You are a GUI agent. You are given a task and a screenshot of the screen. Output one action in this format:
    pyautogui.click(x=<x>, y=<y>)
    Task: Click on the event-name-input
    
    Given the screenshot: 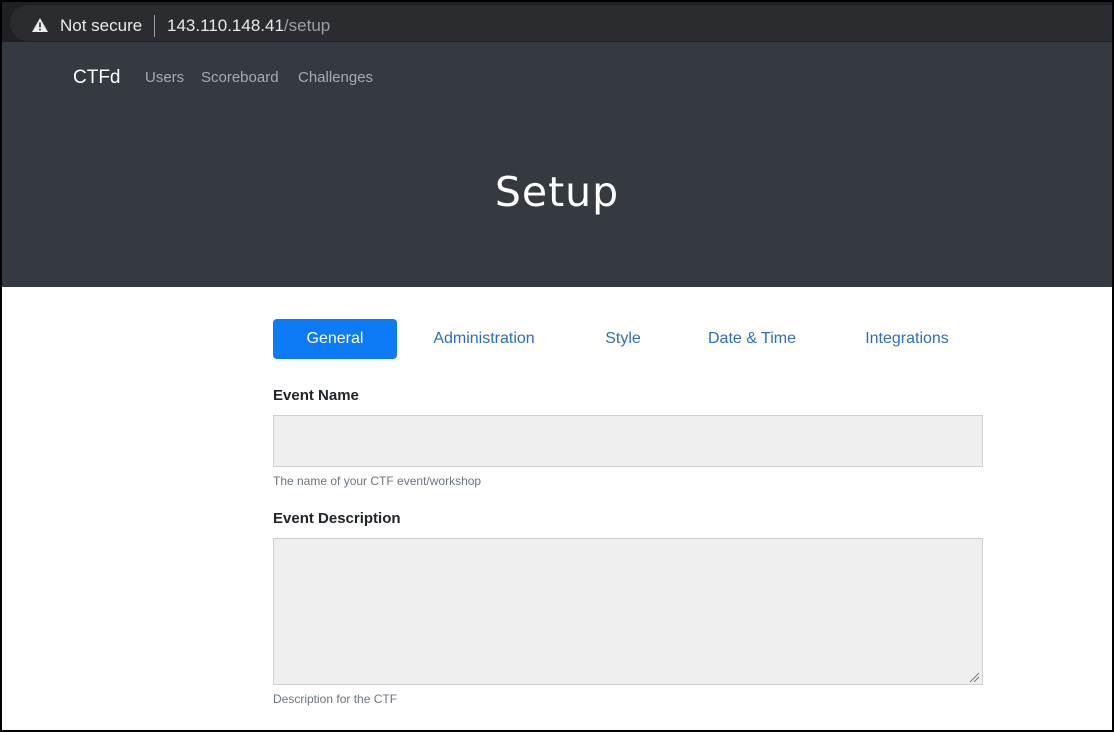 What is the action you would take?
    pyautogui.click(x=628, y=441)
    